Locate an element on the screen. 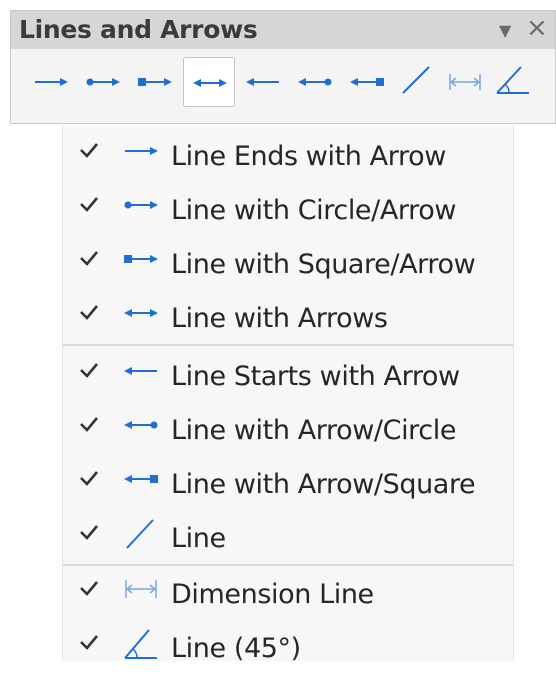  menu-item-line-arrow-square: Line with Arrow/Square is located at coordinates (288, 483).